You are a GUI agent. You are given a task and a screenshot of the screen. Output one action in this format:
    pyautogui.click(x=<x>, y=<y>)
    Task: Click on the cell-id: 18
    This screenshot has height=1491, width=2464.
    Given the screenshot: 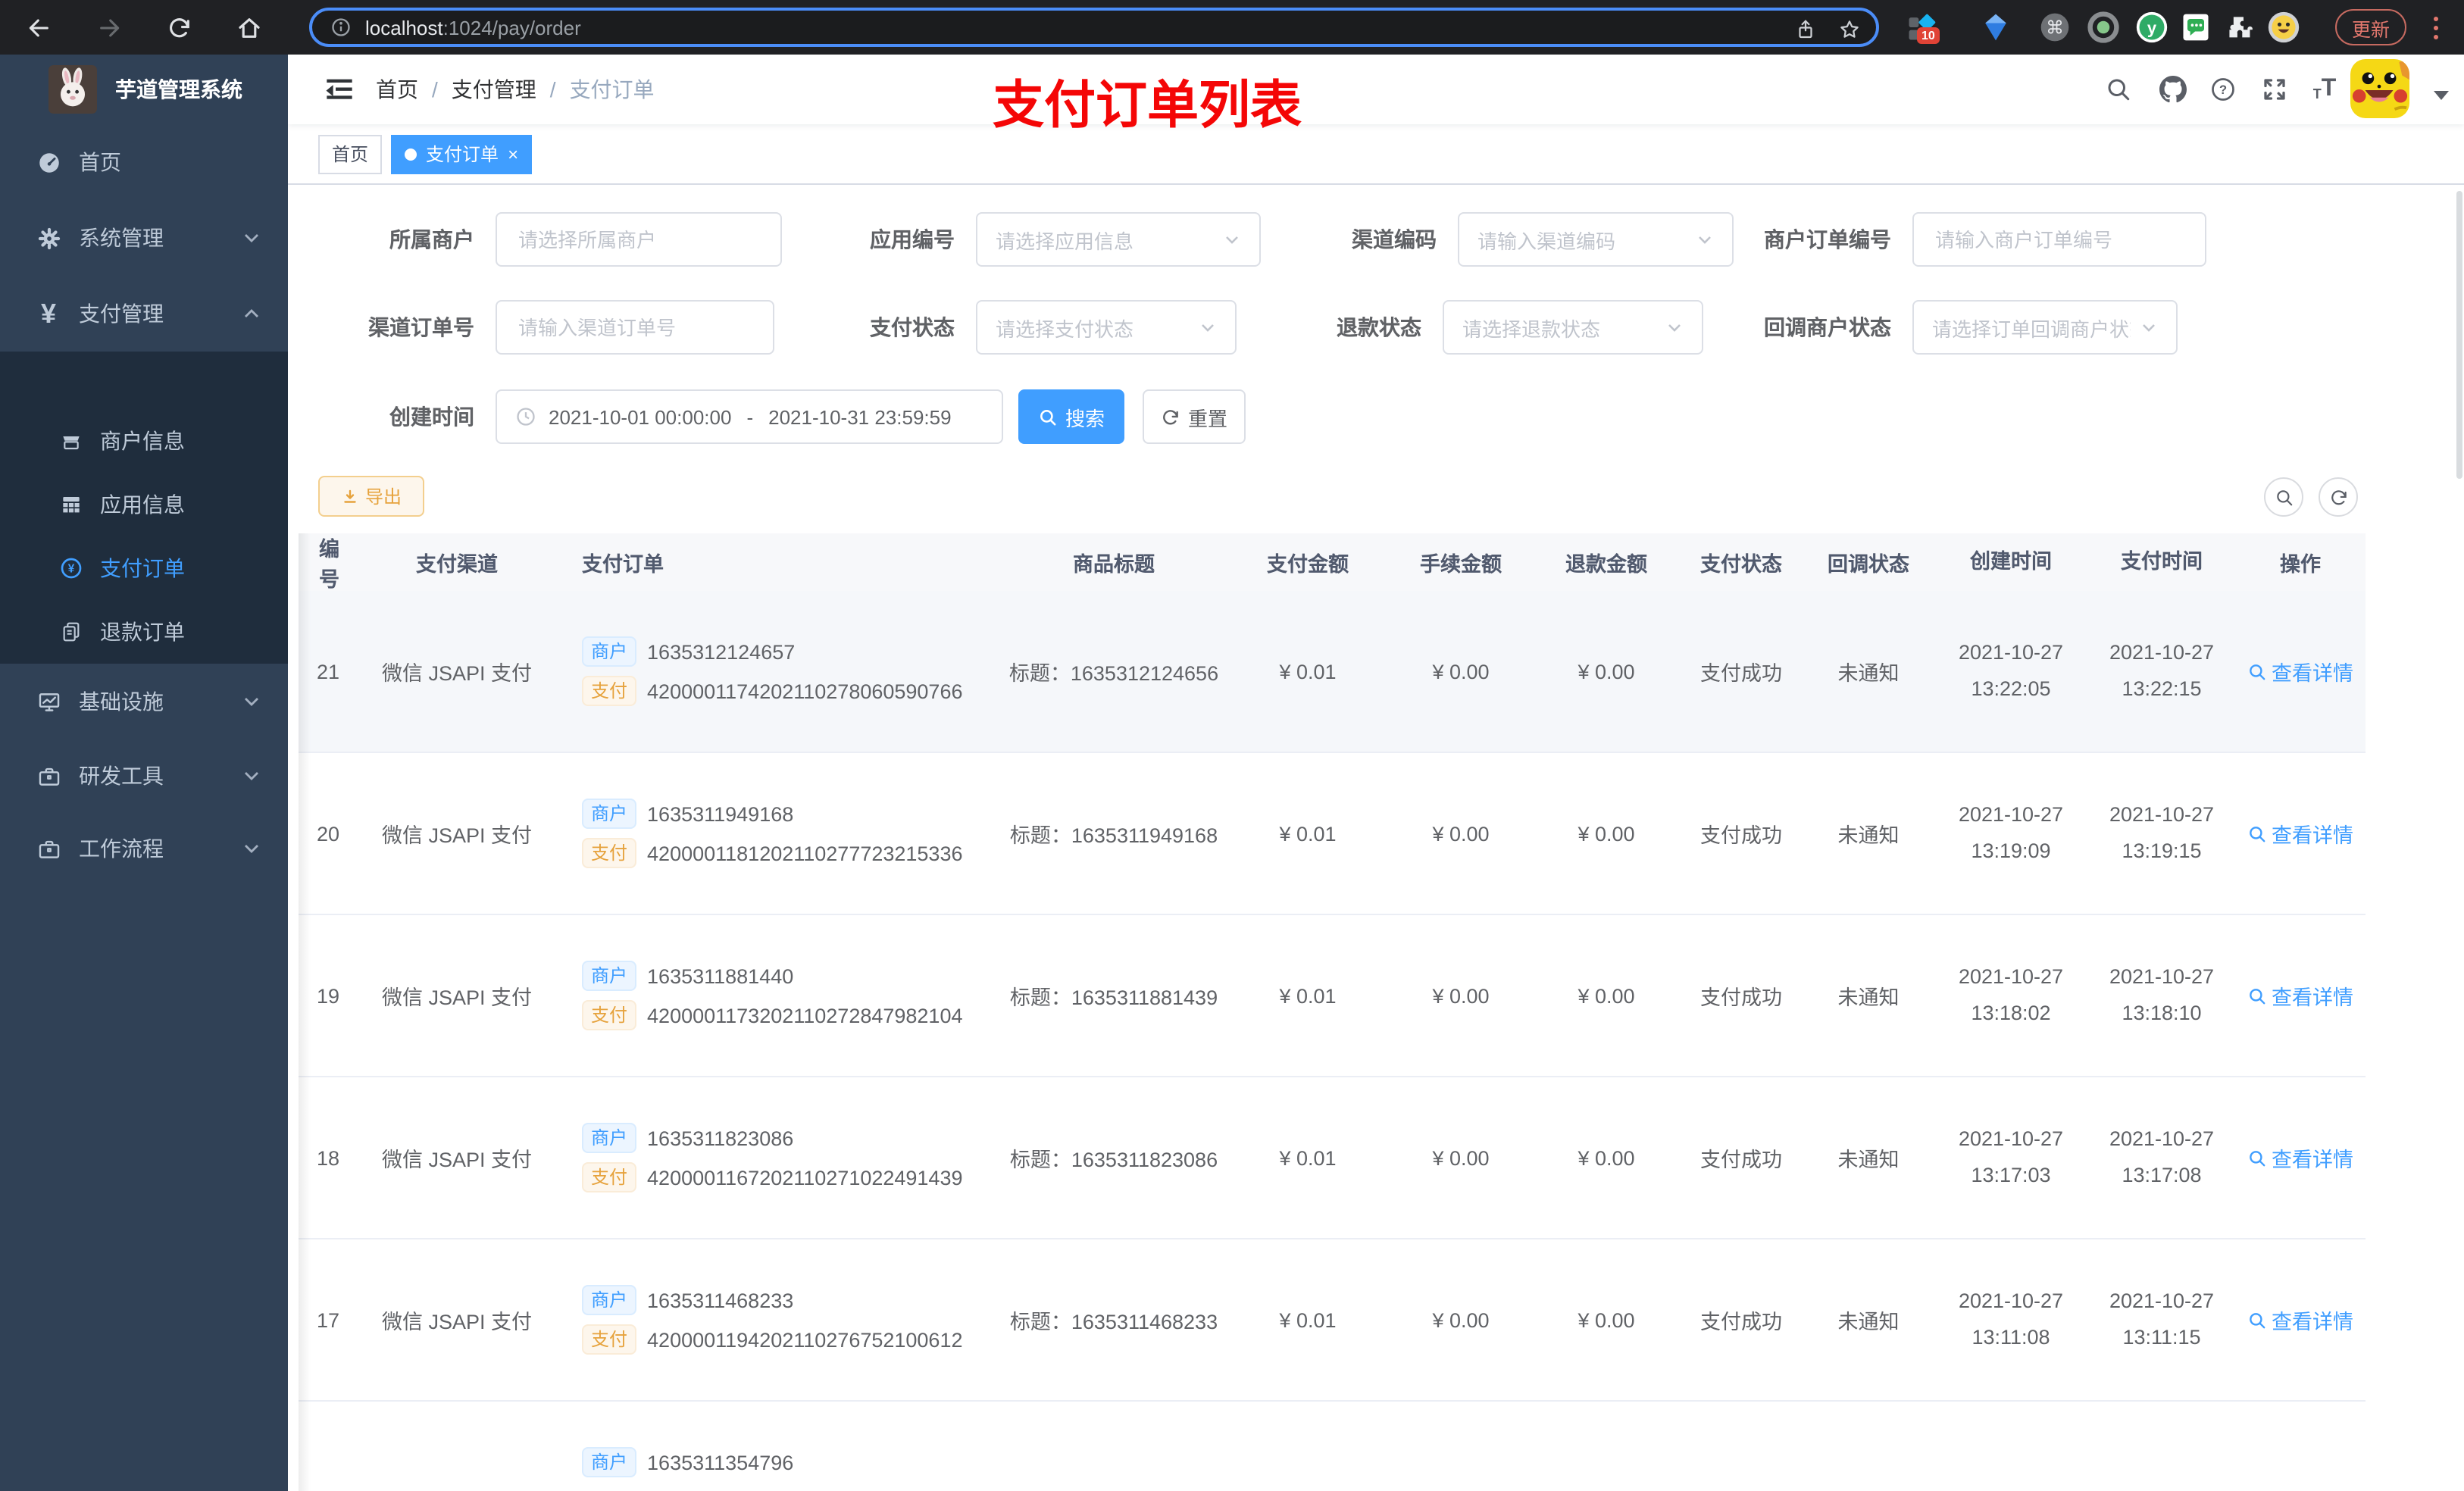 What is the action you would take?
    pyautogui.click(x=327, y=1157)
    